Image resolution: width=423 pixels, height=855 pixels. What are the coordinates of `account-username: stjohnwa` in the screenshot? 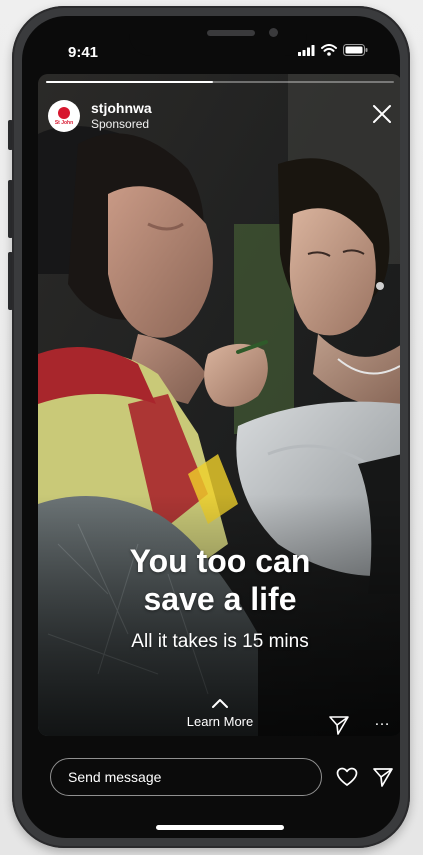 It's located at (121, 108).